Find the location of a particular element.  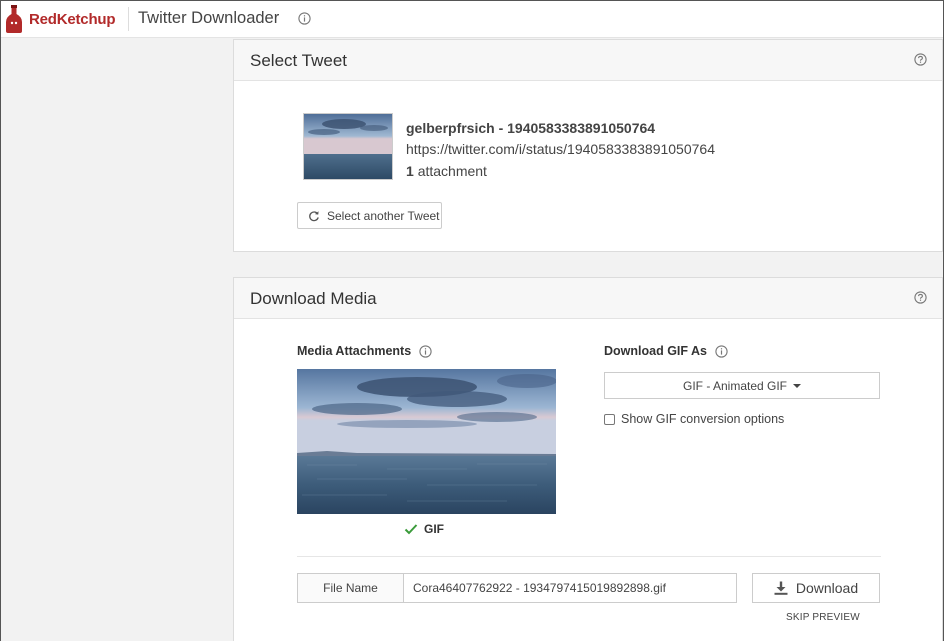

download-as-label: Download GIF As is located at coordinates (656, 351).